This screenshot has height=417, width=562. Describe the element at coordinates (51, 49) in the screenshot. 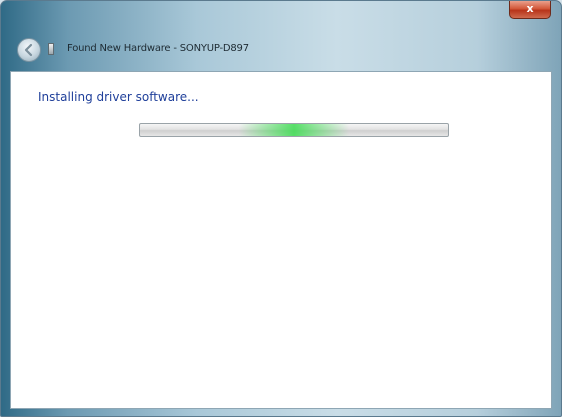

I see `hardware-device-icon` at that location.